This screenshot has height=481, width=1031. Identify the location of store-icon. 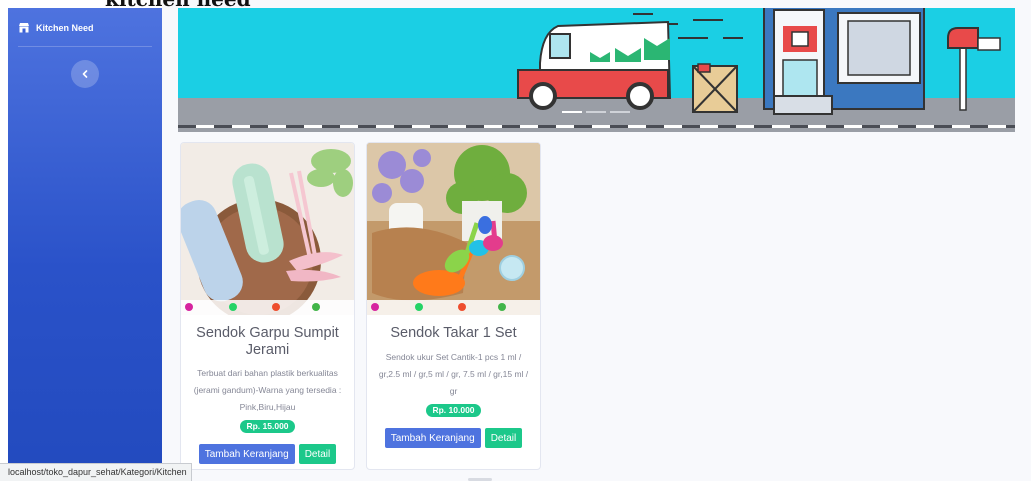
(24, 27).